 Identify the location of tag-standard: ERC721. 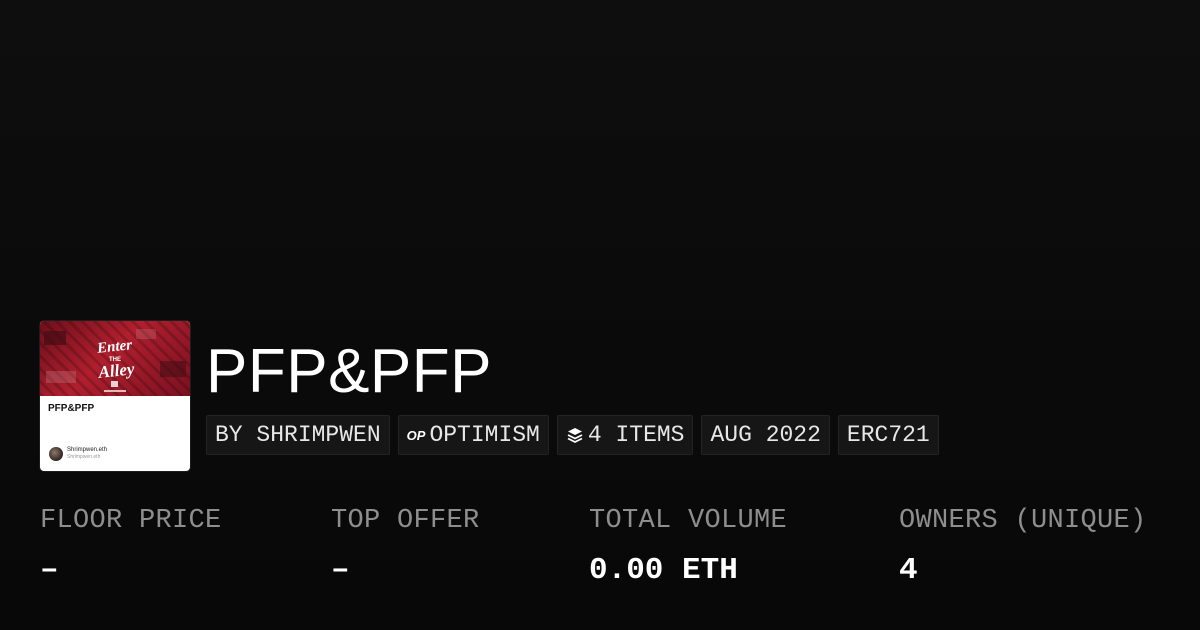
(888, 435).